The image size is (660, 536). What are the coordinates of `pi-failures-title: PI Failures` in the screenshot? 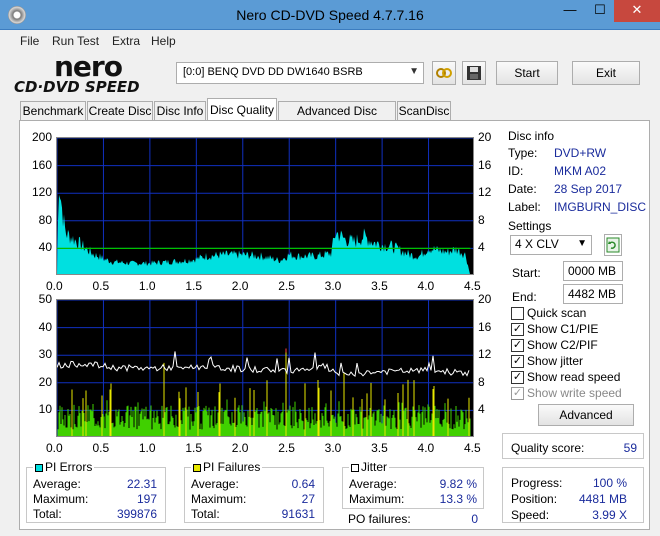 It's located at (227, 467).